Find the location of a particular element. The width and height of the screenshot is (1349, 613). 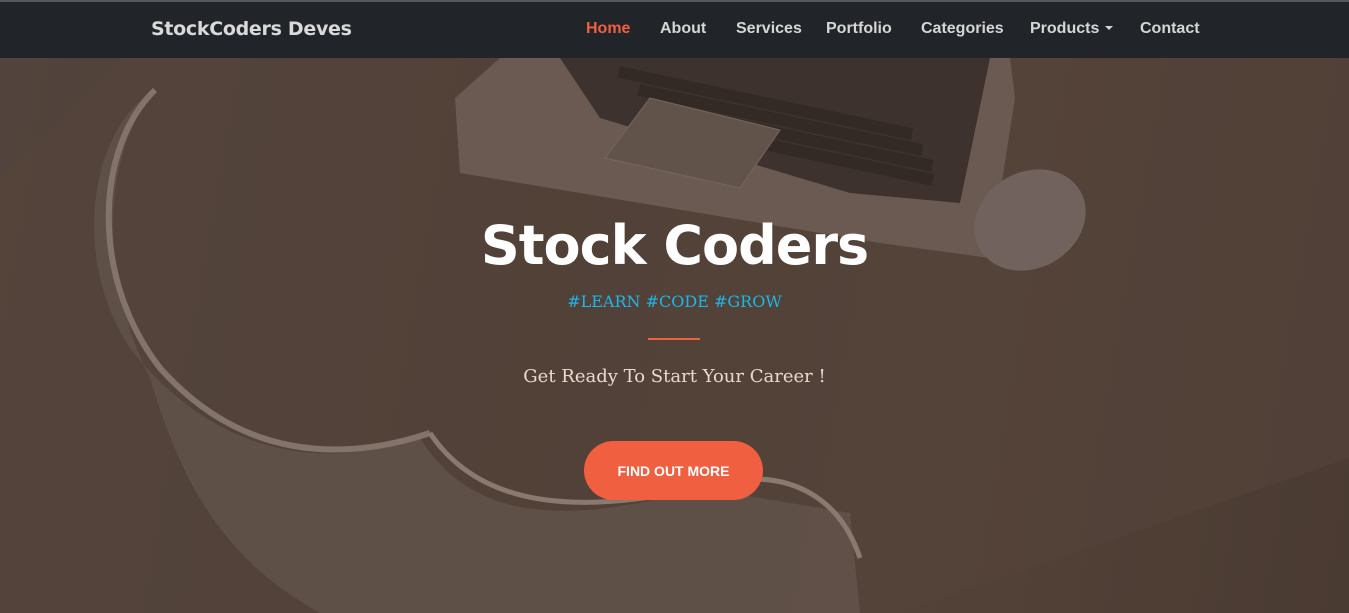

nav-home: Home is located at coordinates (608, 29).